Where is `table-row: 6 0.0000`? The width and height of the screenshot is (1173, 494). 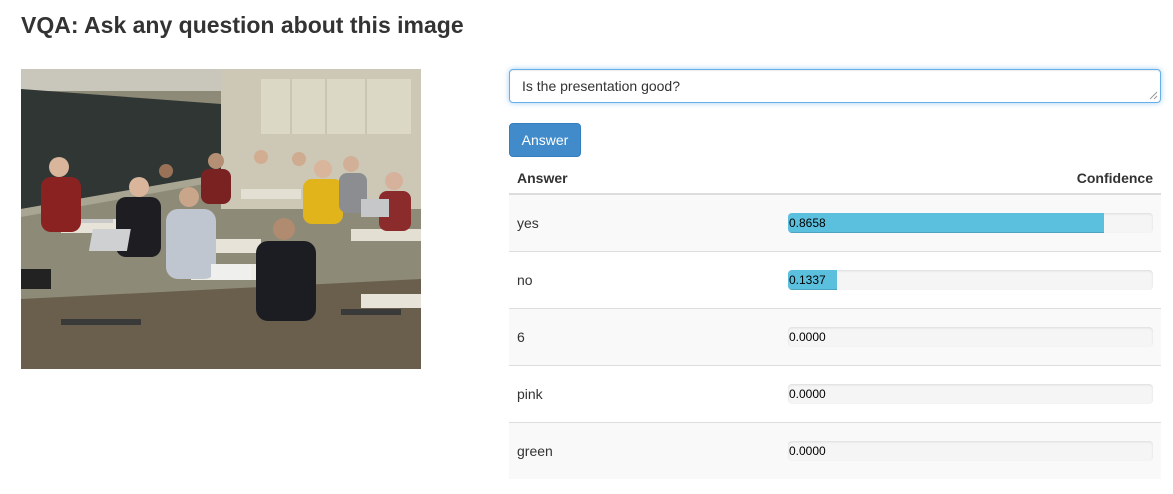 table-row: 6 0.0000 is located at coordinates (835, 336).